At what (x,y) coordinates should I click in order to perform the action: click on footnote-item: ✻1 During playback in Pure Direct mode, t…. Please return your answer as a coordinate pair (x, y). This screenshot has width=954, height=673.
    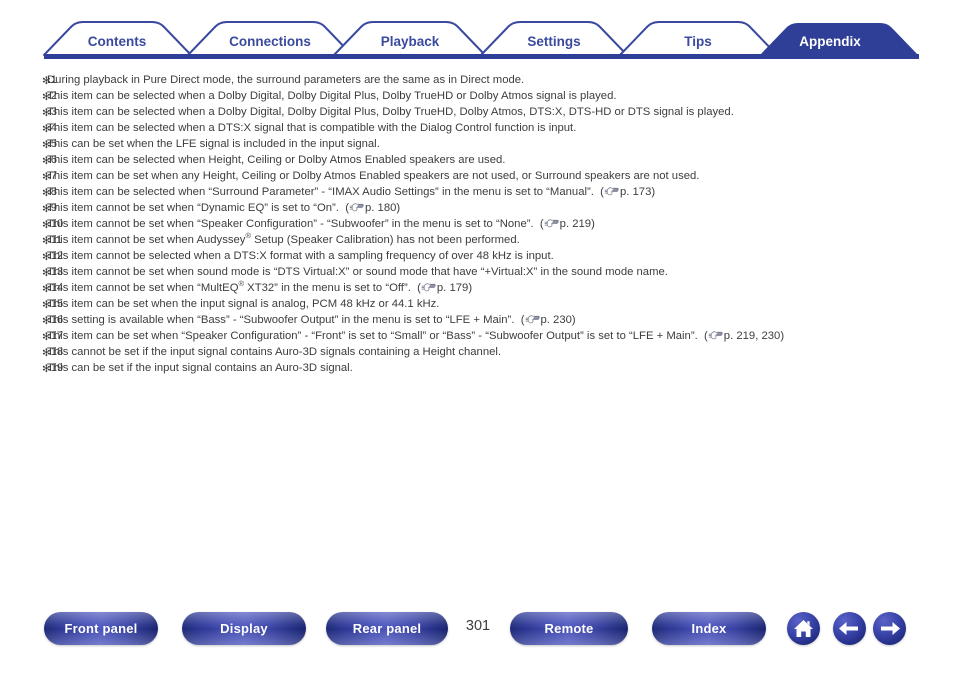
    Looking at the image, I should click on (477, 80).